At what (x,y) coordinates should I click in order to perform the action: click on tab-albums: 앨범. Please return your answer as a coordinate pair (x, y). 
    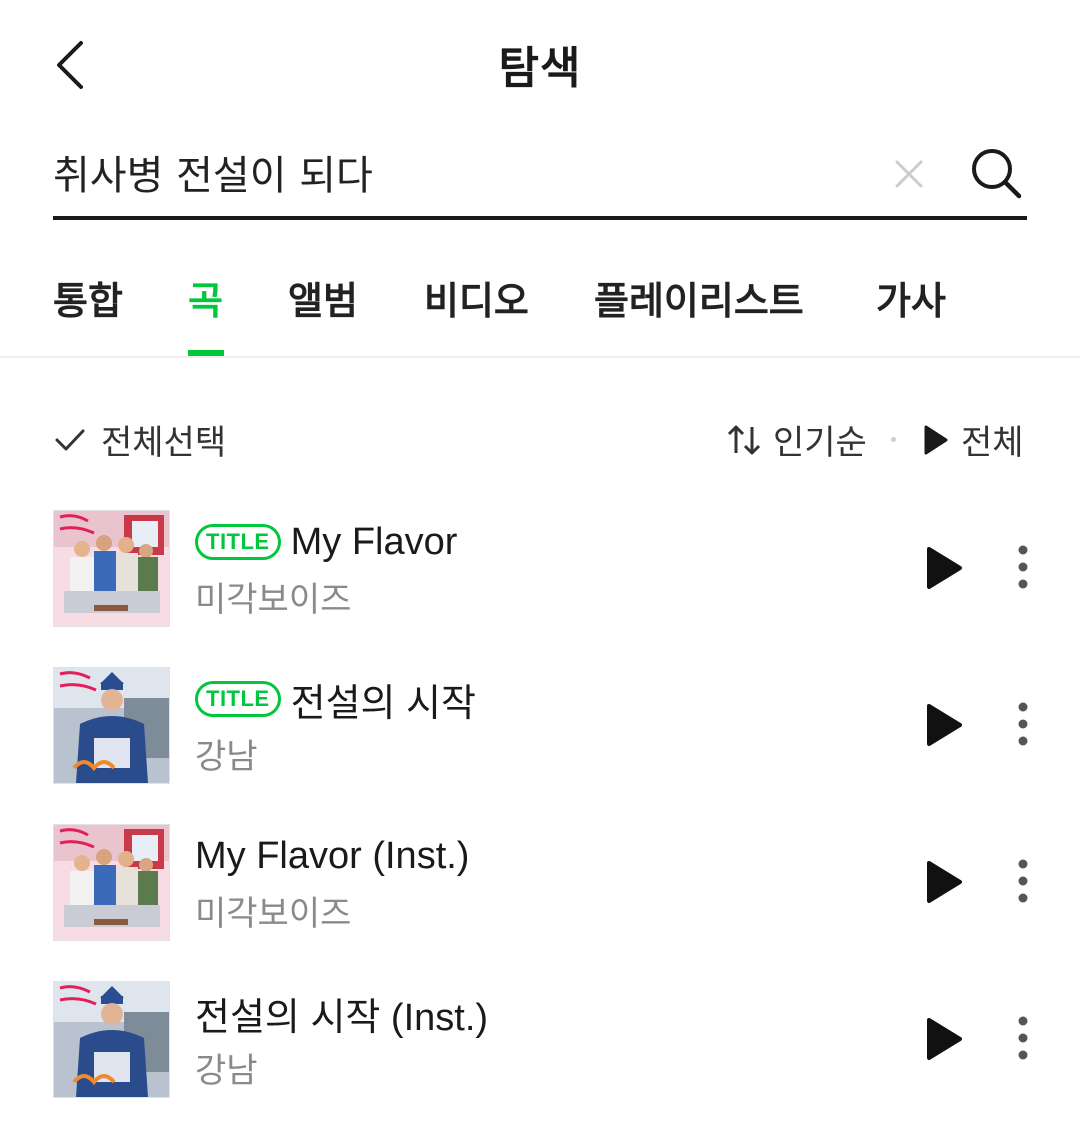
    Looking at the image, I should click on (323, 297).